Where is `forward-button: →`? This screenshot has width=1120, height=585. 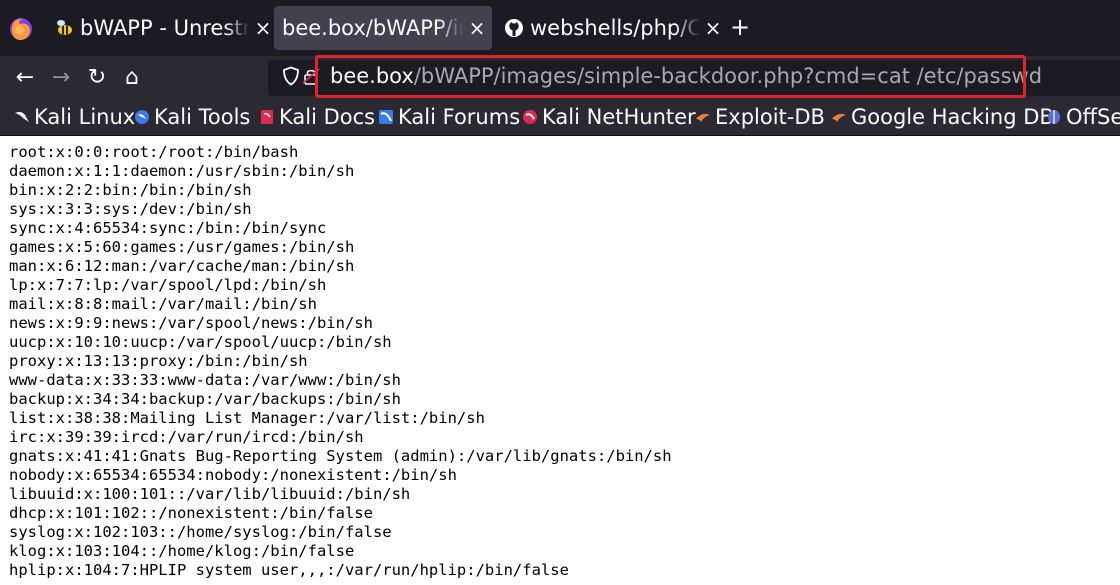
forward-button: → is located at coordinates (61, 78).